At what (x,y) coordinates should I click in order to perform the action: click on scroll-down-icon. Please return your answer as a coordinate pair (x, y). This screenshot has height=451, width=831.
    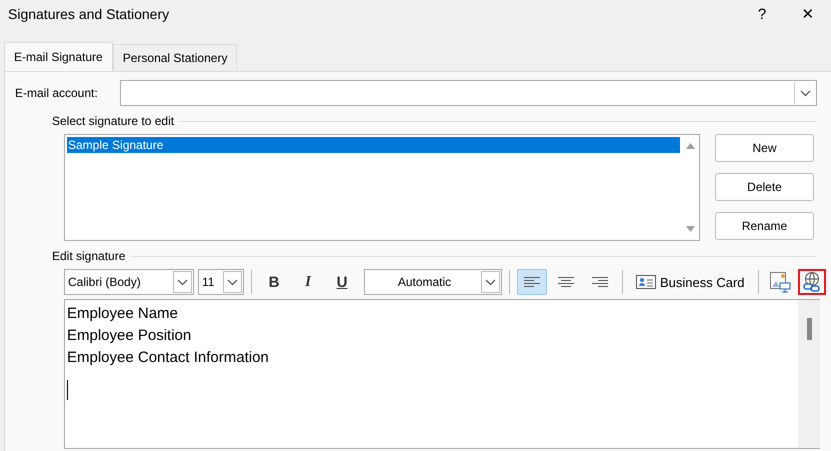
    Looking at the image, I should click on (690, 229).